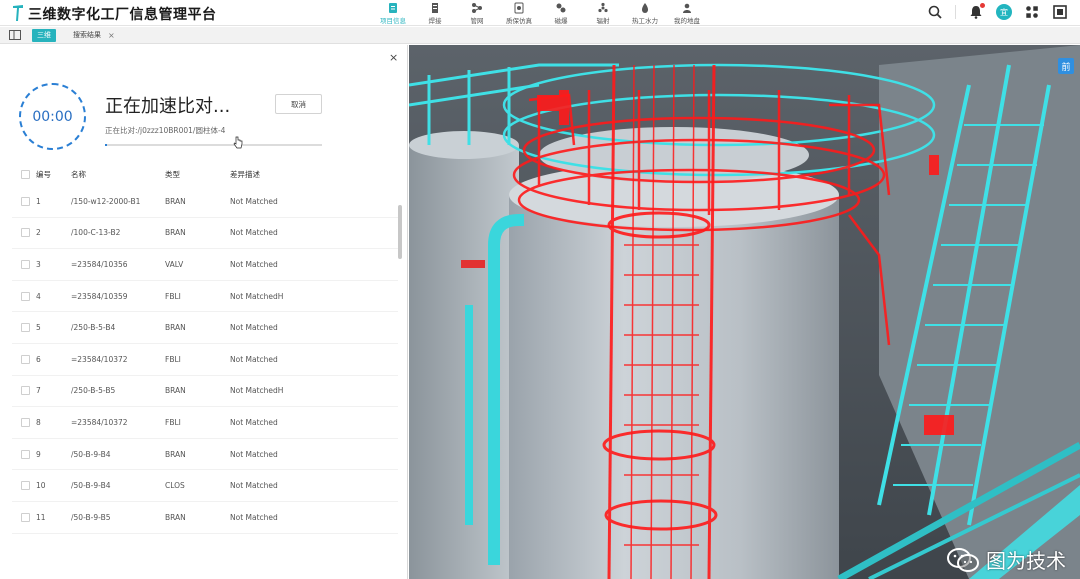  Describe the element at coordinates (78, 174) in the screenshot. I see `header-name: 名称` at that location.